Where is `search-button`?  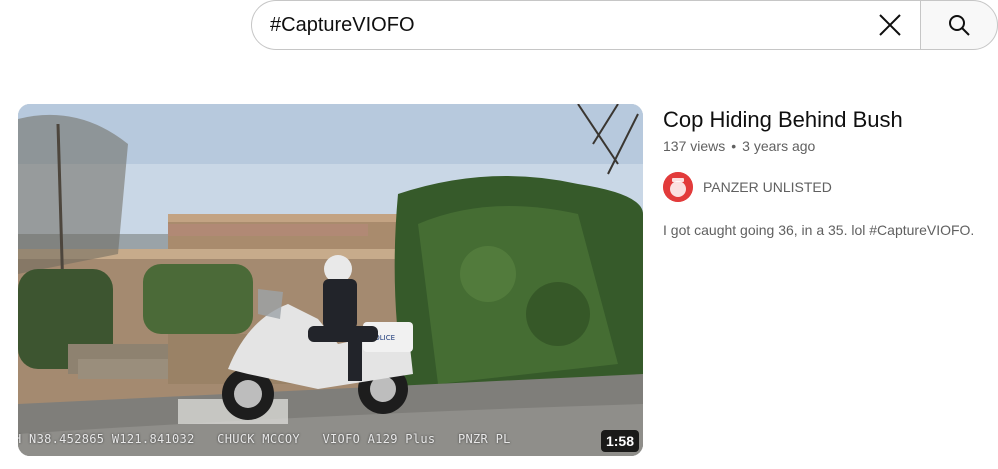
search-button is located at coordinates (959, 25).